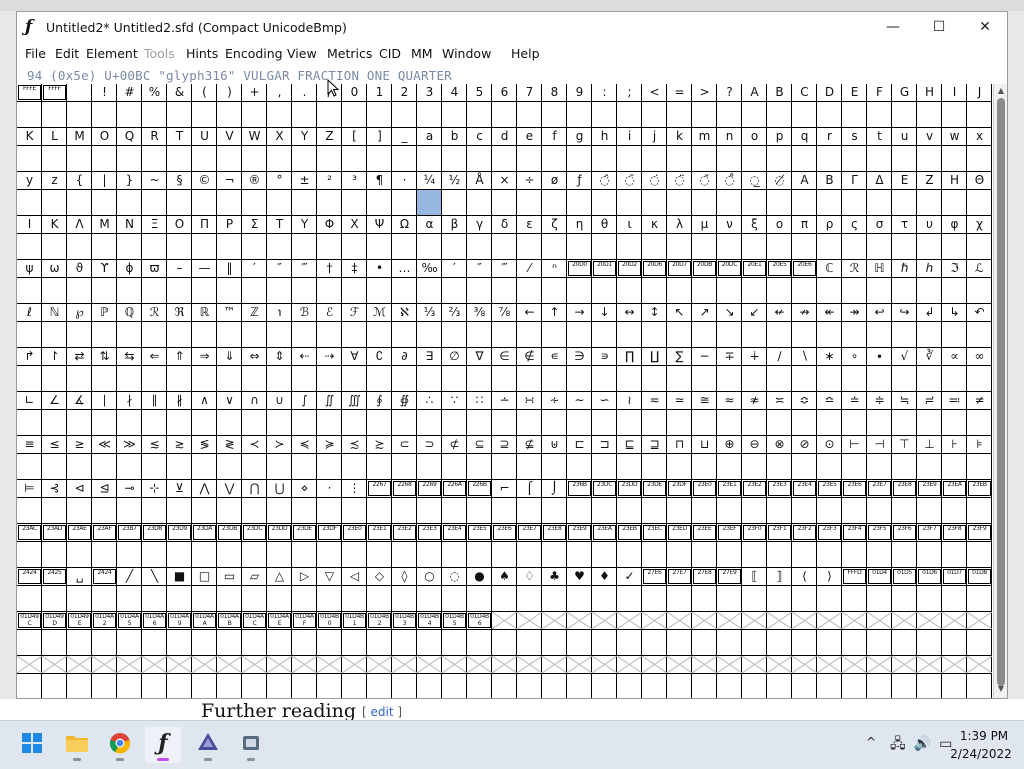  I want to click on glyph-label: ≠, so click(979, 400).